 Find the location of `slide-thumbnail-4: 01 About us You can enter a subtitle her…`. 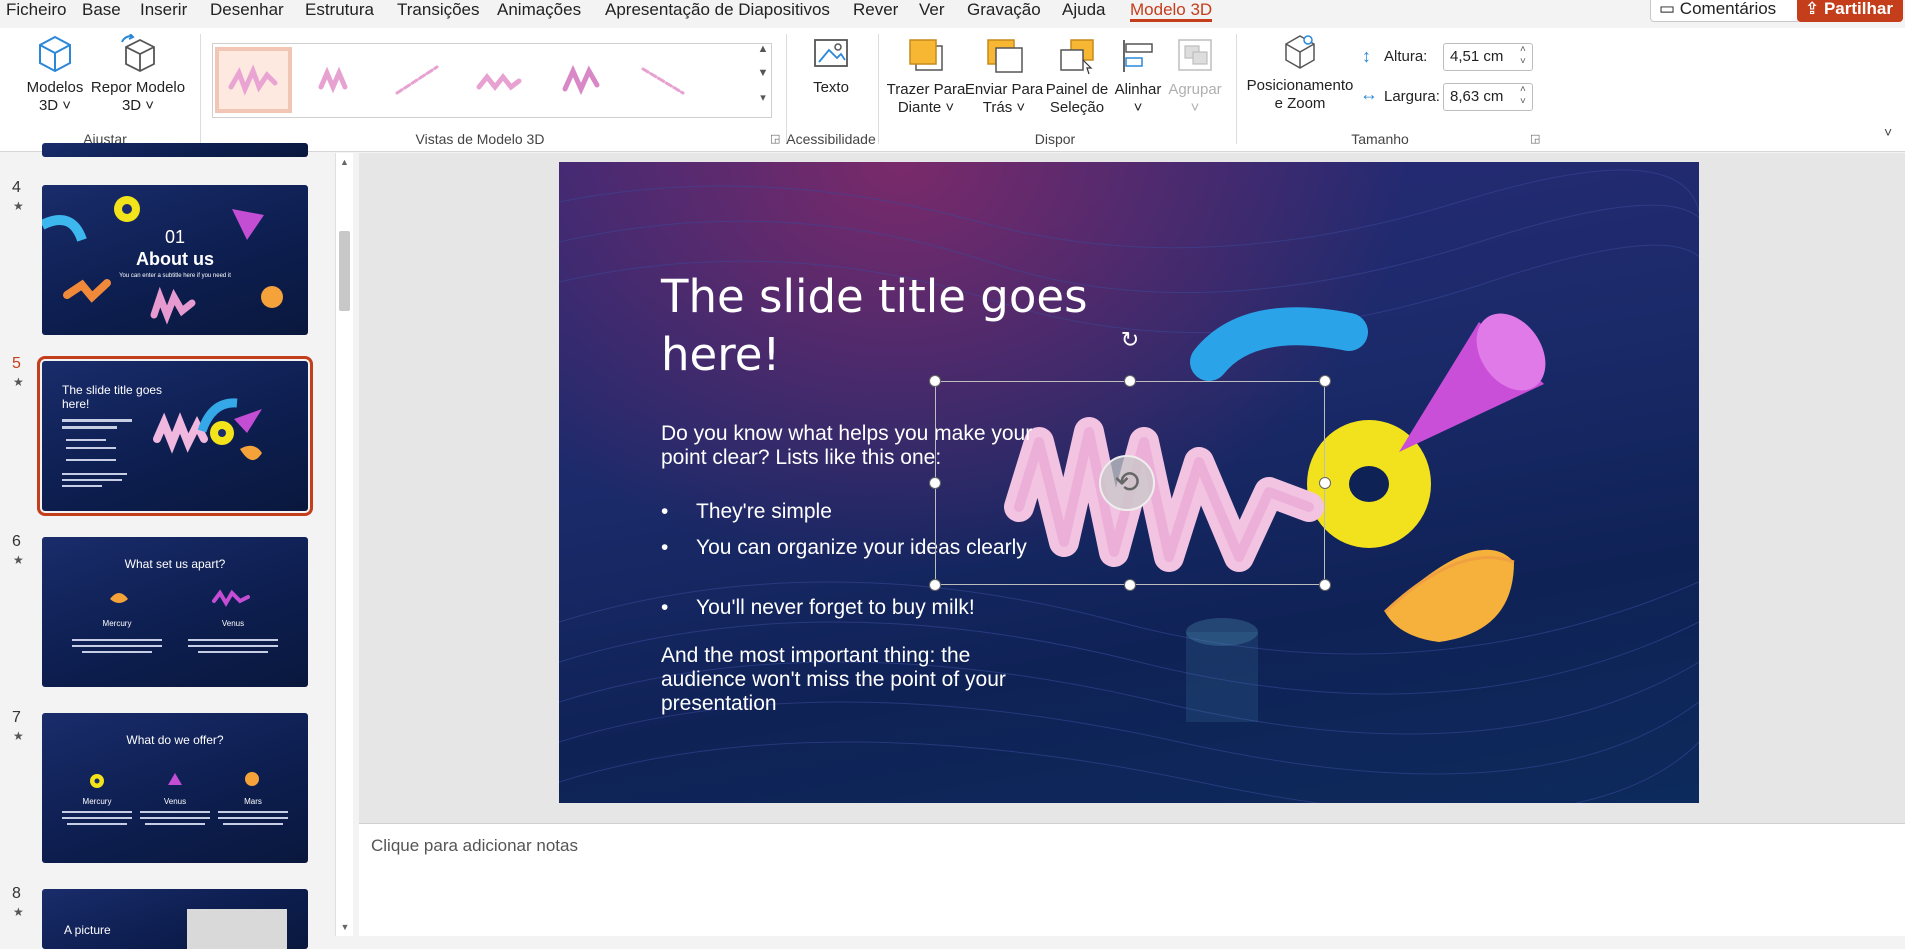

slide-thumbnail-4: 01 About us You can enter a subtitle her… is located at coordinates (175, 260).